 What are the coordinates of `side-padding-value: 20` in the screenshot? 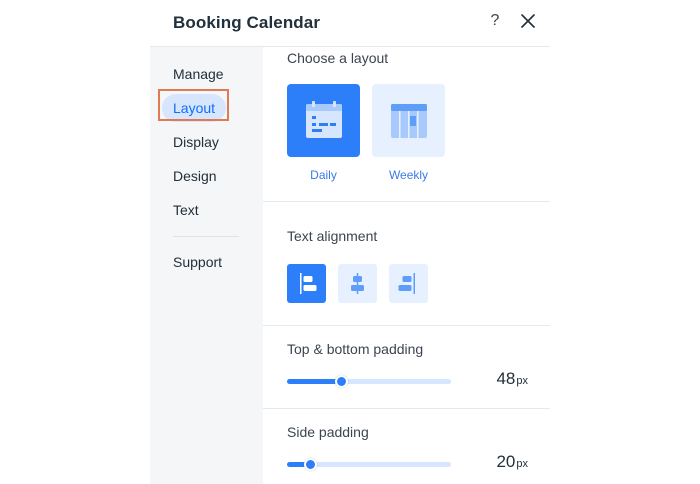 It's located at (506, 461).